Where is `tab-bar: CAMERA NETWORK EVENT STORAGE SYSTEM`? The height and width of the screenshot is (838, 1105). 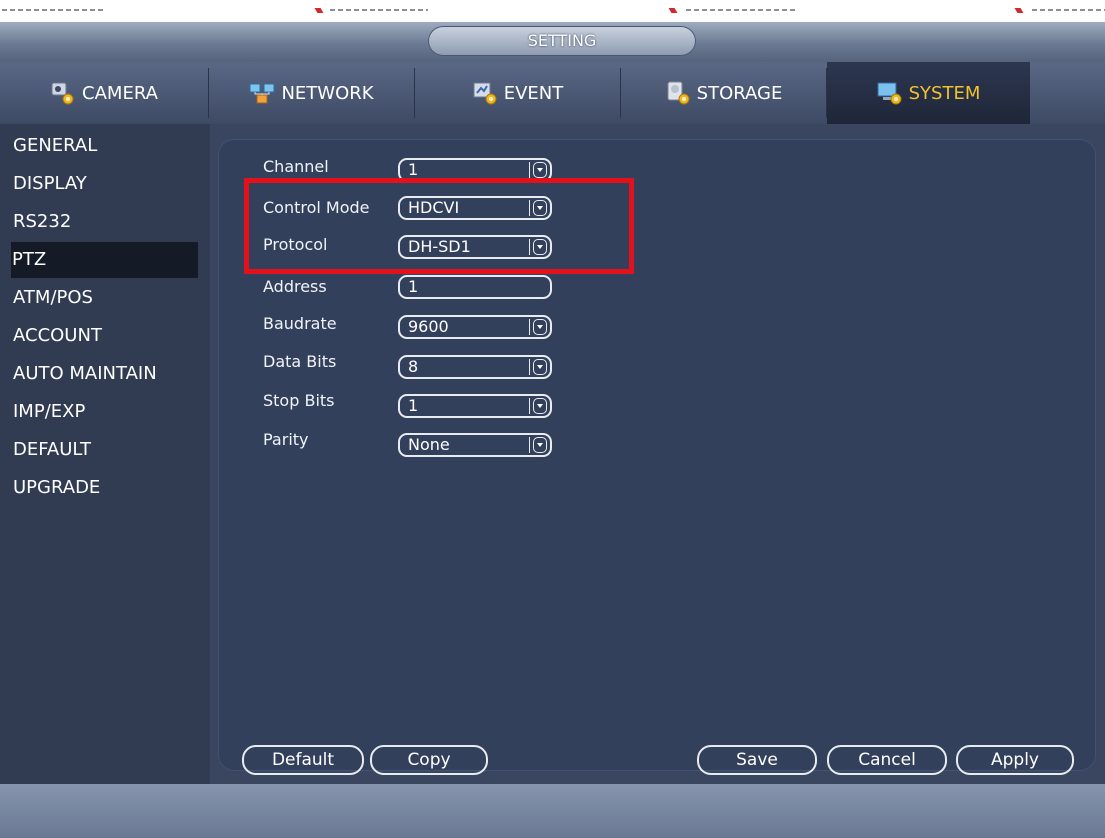
tab-bar: CAMERA NETWORK EVENT STORAGE SYSTEM is located at coordinates (552, 93).